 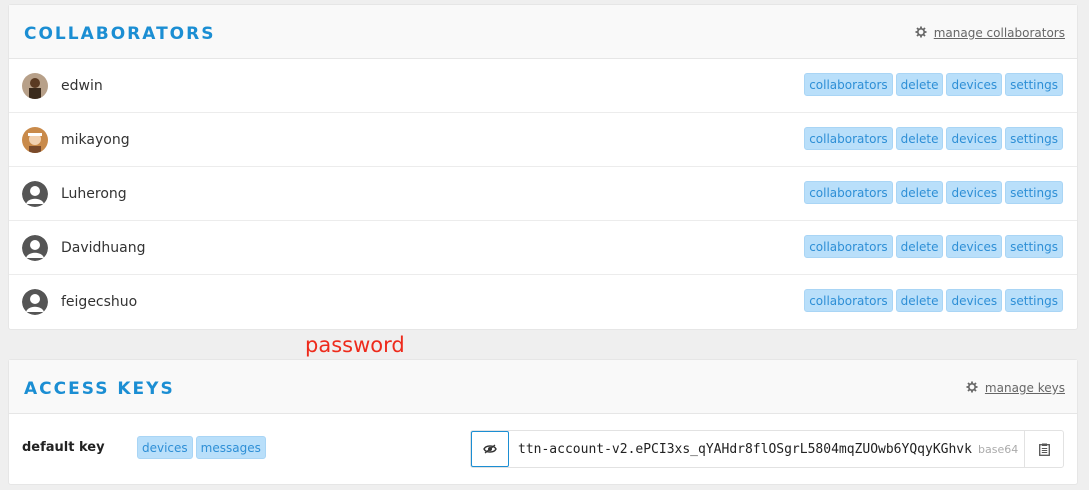 What do you see at coordinates (543, 387) in the screenshot?
I see `access-keys-header: ACCESS KEYS manage keys` at bounding box center [543, 387].